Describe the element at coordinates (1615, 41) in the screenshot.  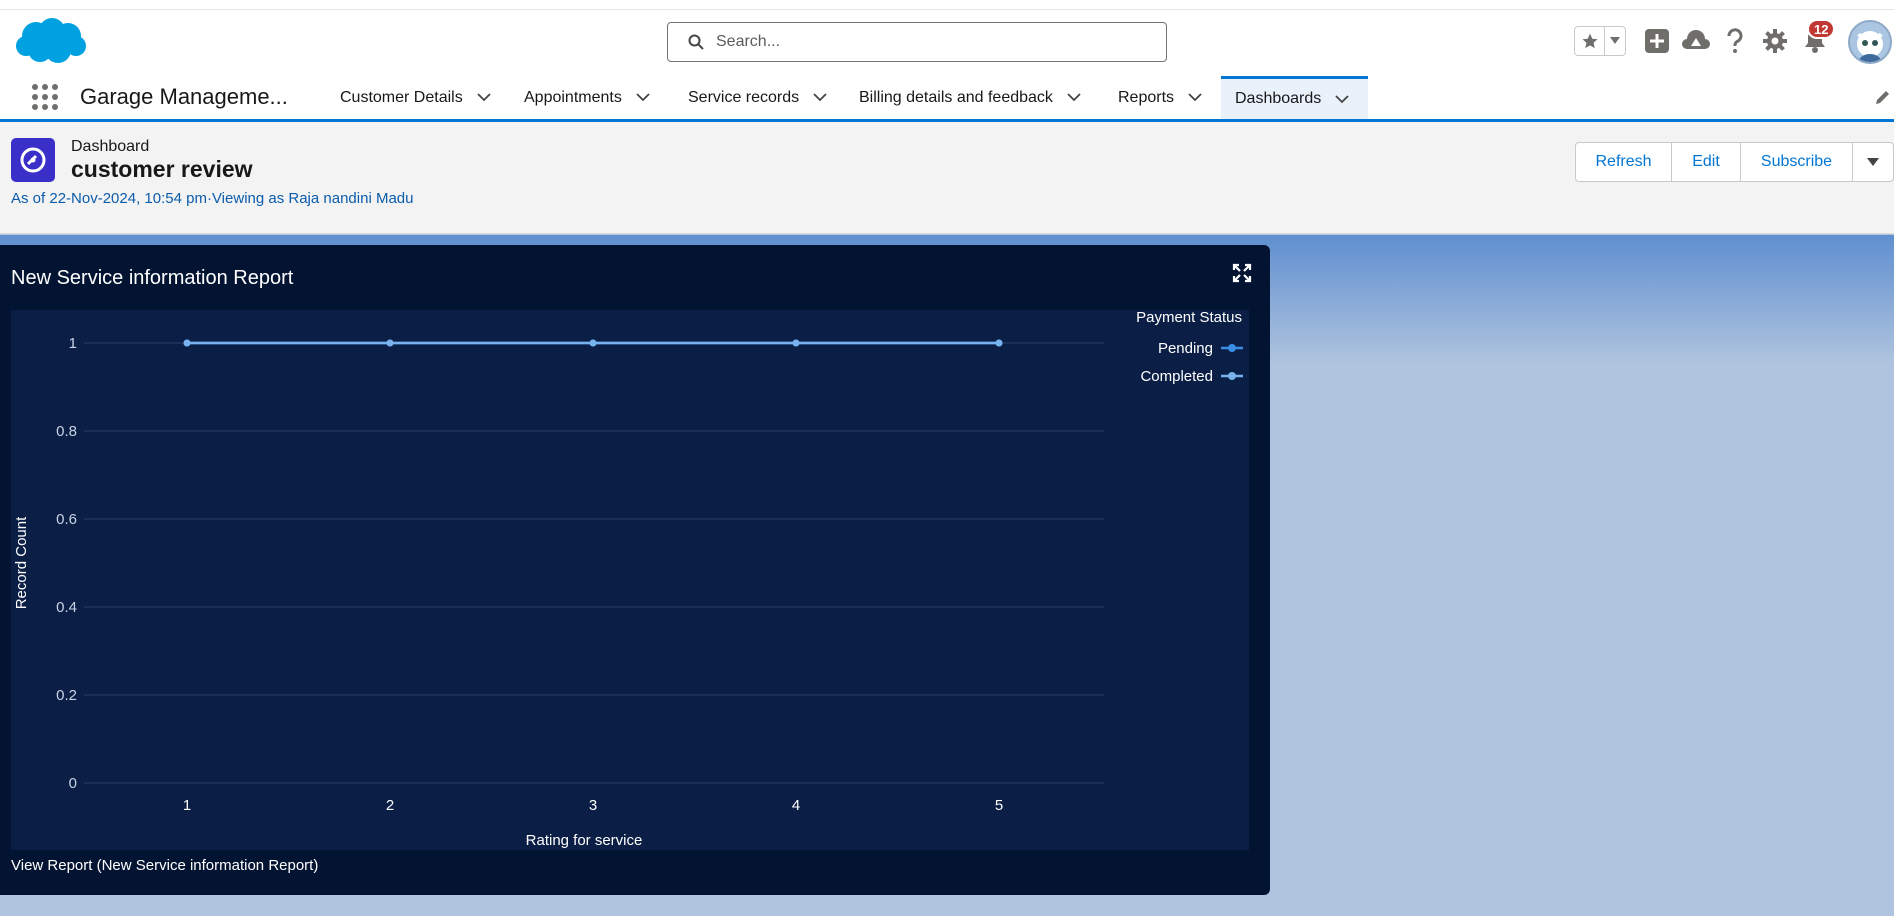
I see `favorites-dropdown-icon` at that location.